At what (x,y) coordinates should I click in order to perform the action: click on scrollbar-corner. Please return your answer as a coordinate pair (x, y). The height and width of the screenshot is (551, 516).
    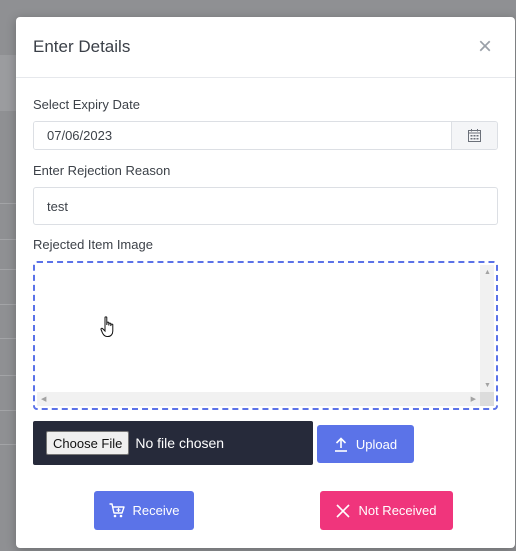
    Looking at the image, I should click on (487, 399).